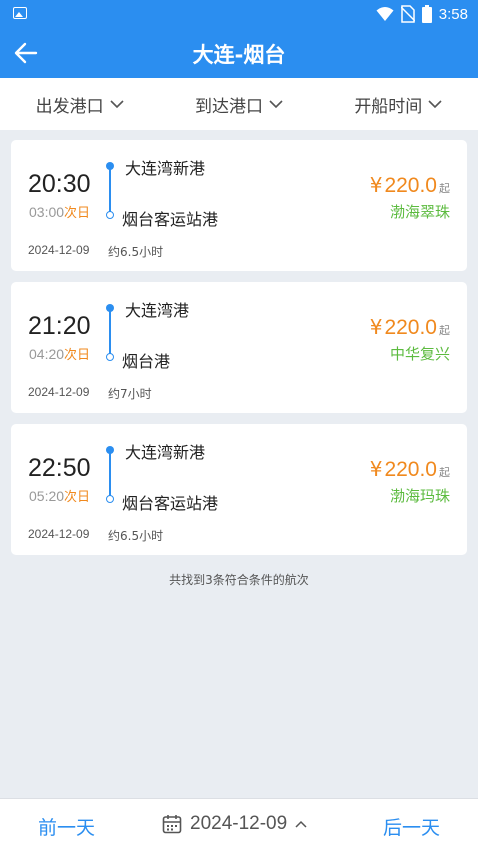 The width and height of the screenshot is (478, 850). I want to click on filter-arrival-port: 到达港口, so click(239, 104).